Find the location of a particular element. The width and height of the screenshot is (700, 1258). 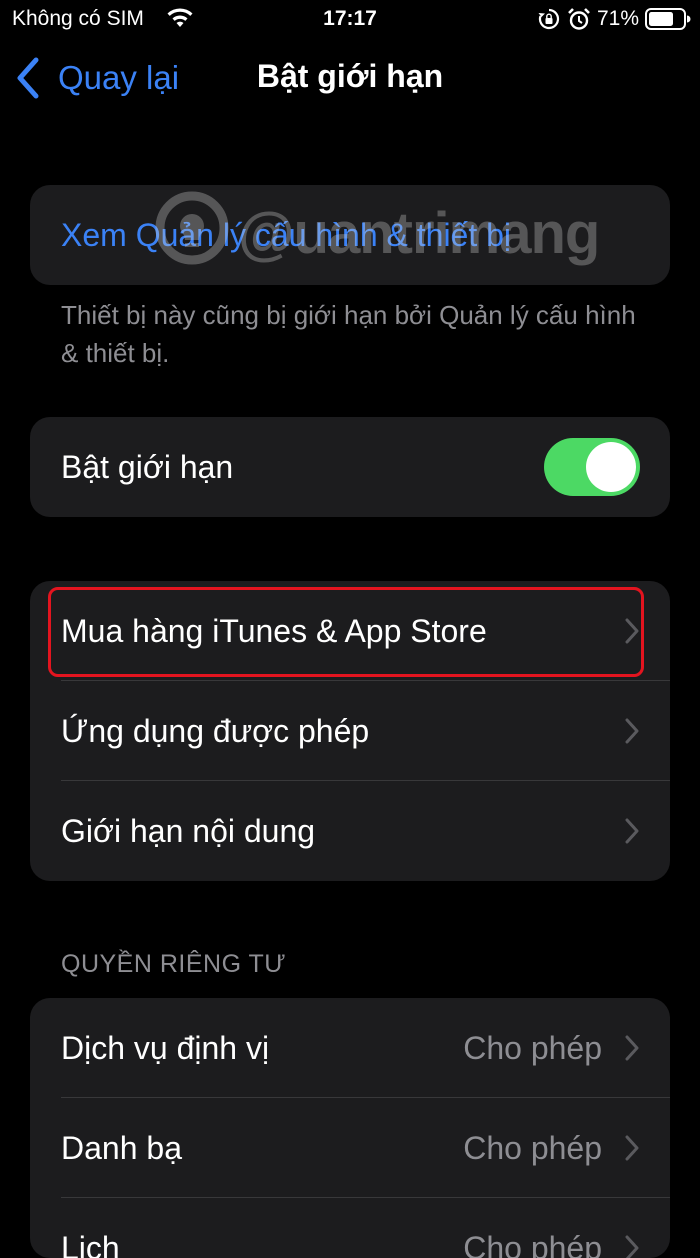

privacy-item-location-services: Dịch vụ định vị Cho phép is located at coordinates (350, 1048).